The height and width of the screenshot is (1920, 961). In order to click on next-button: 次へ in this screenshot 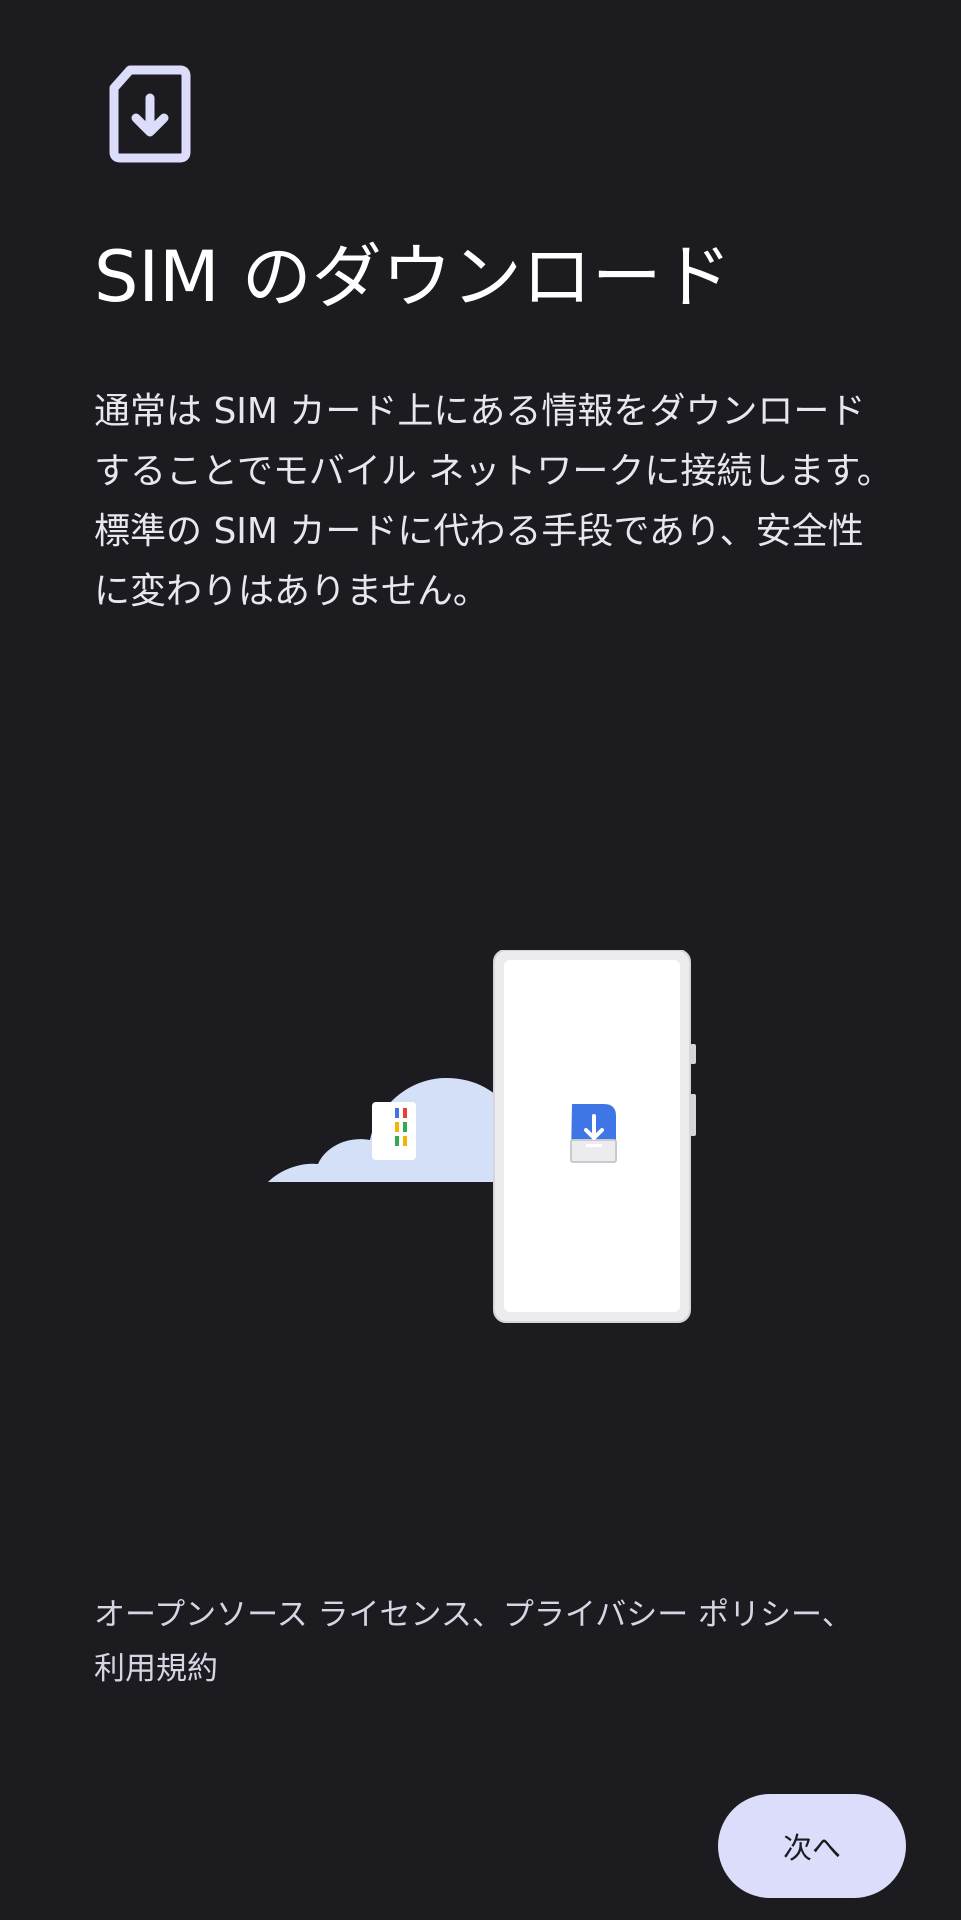, I will do `click(812, 1846)`.